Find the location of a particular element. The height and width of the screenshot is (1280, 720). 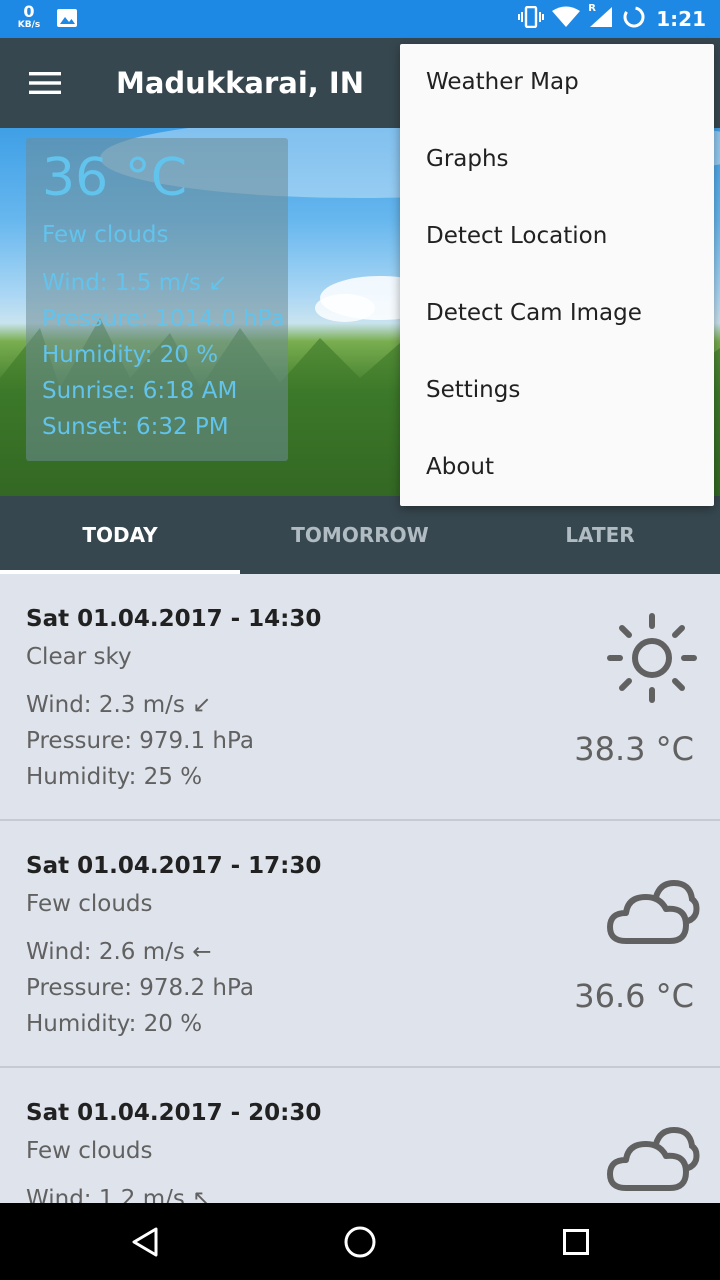

forecast-temperature: 36.6 °C is located at coordinates (634, 996).